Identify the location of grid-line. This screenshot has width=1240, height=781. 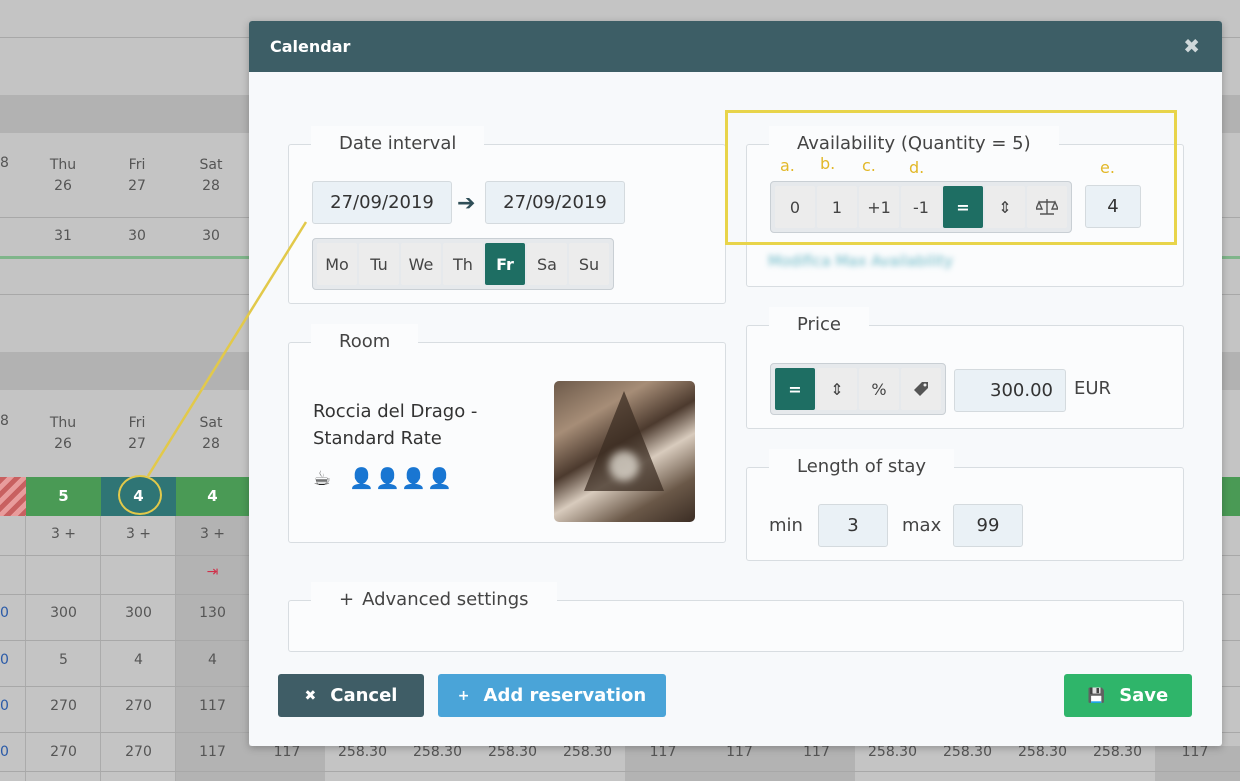
(620, 771).